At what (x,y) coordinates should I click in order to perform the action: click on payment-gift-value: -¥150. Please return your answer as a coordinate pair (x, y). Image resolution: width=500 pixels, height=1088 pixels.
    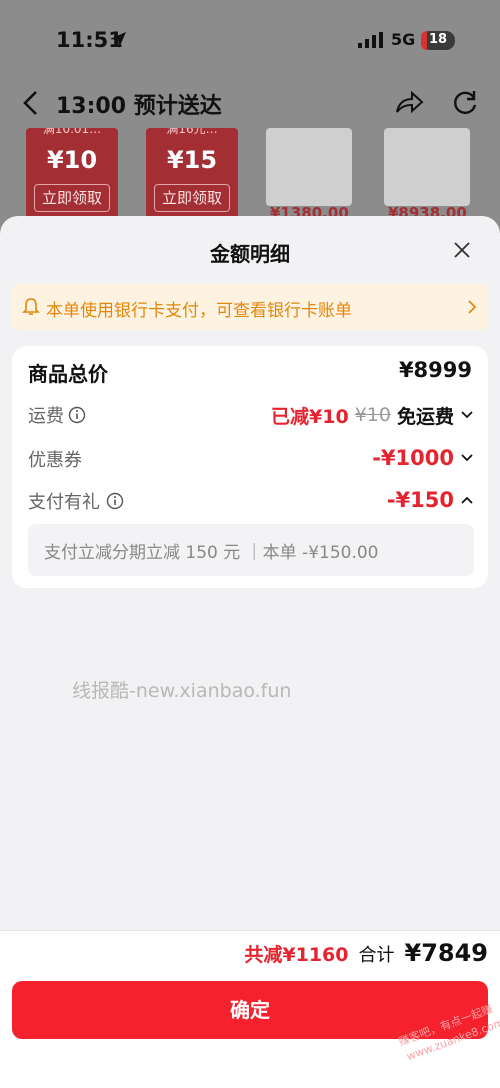
    Looking at the image, I should click on (430, 500).